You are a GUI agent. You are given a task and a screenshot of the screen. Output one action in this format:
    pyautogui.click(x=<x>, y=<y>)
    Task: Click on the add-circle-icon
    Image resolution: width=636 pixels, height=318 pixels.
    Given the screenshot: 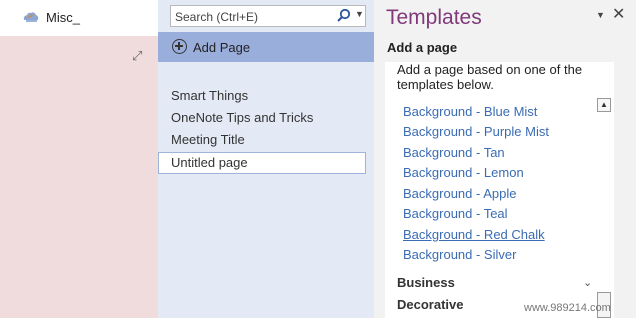 What is the action you would take?
    pyautogui.click(x=179, y=46)
    